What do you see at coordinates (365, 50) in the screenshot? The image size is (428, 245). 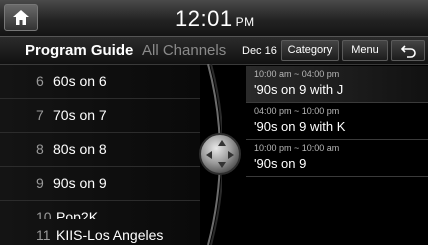 I see `menu-button: Menu` at bounding box center [365, 50].